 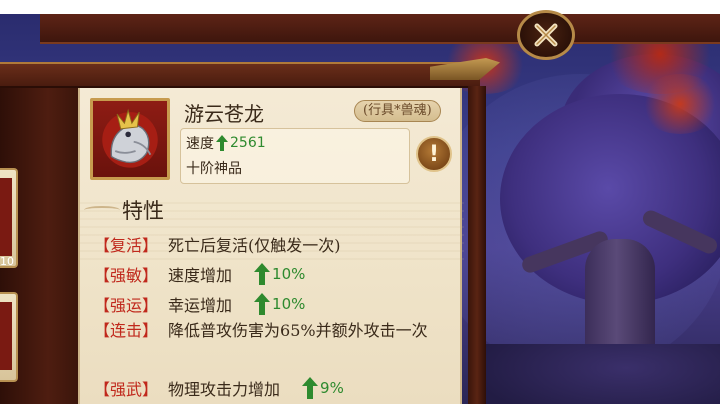 What do you see at coordinates (7, 261) in the screenshot?
I see `side-item-count: 10` at bounding box center [7, 261].